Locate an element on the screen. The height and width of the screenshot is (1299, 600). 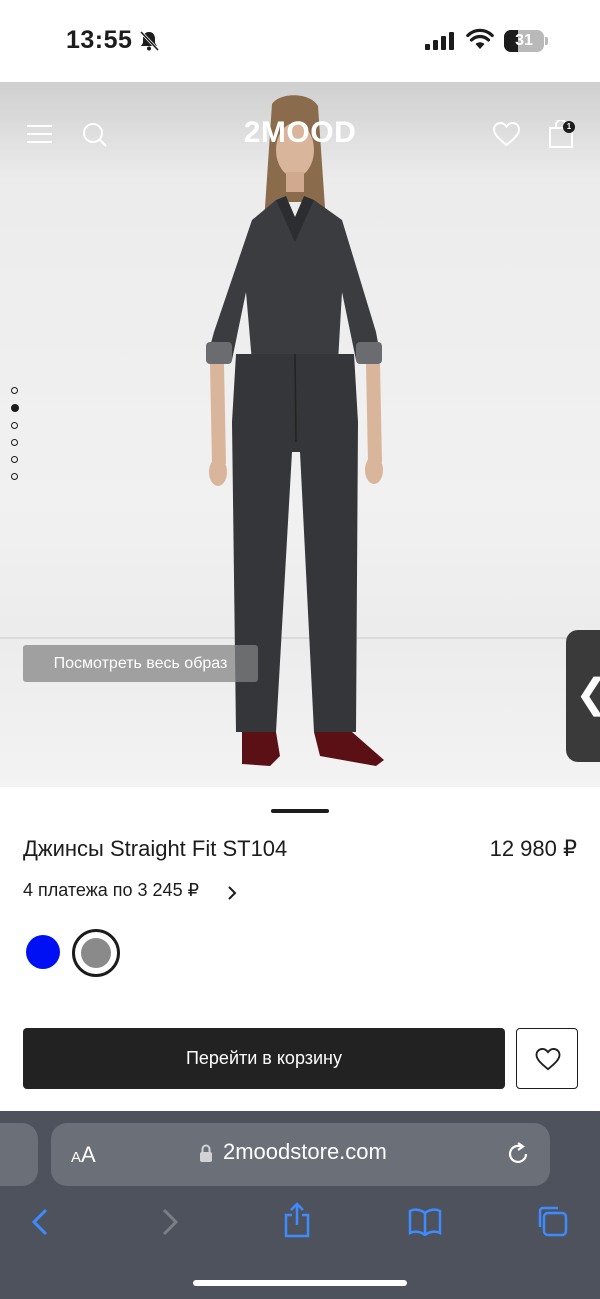
sheet-grabber is located at coordinates (300, 811).